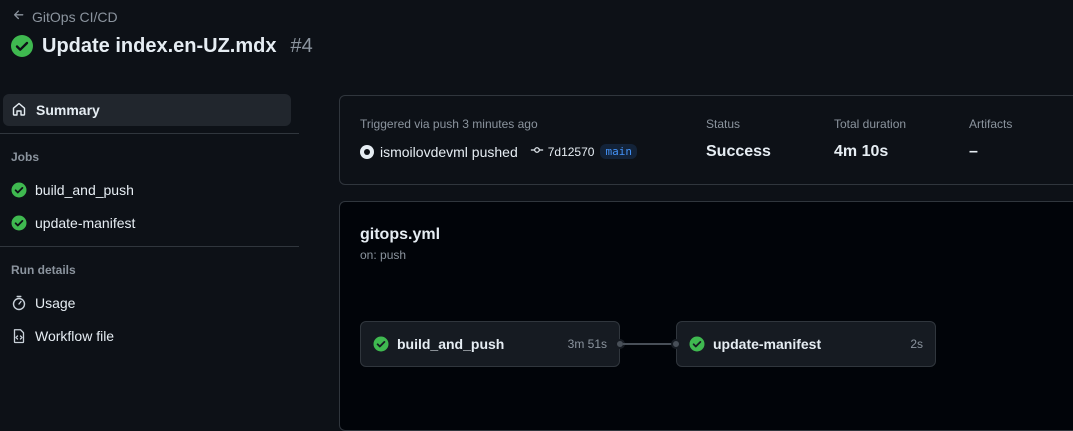  What do you see at coordinates (537, 151) in the screenshot?
I see `git-commit-icon` at bounding box center [537, 151].